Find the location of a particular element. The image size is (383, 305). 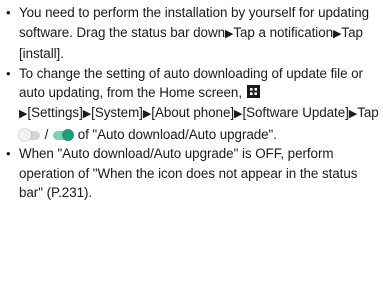

apps-grid-icon is located at coordinates (253, 92).